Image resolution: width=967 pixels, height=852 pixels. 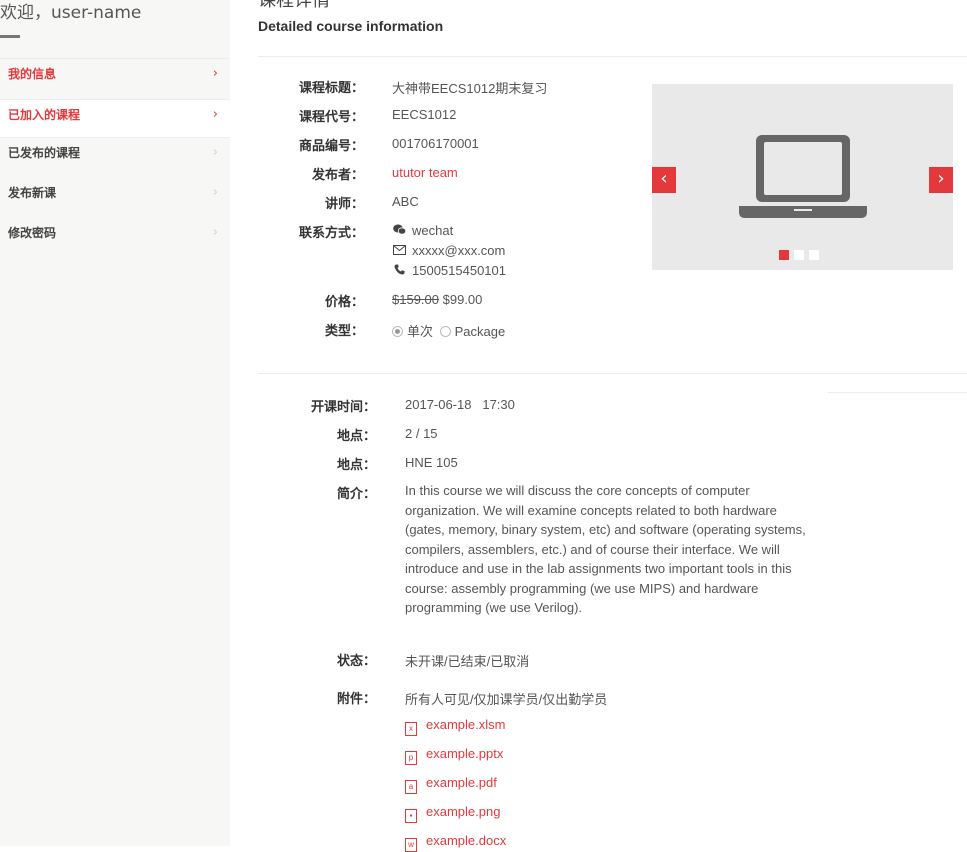 What do you see at coordinates (420, 331) in the screenshot?
I see `radio-single-label: 单次` at bounding box center [420, 331].